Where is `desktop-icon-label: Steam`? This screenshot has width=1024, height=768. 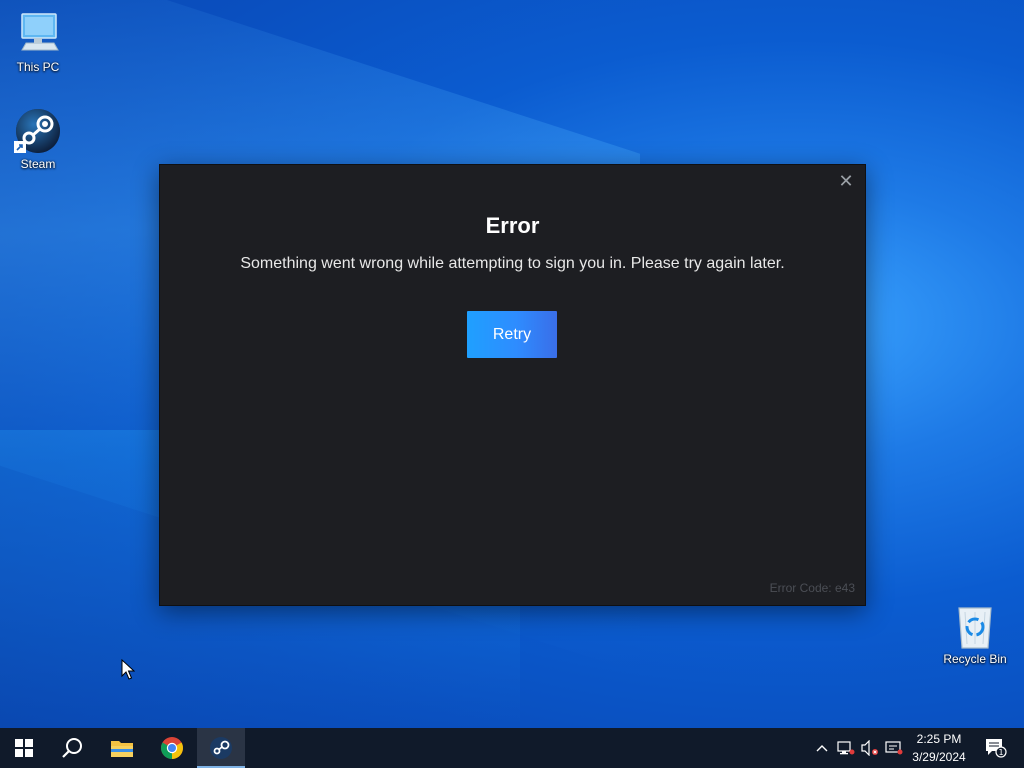
desktop-icon-label: Steam is located at coordinates (38, 164).